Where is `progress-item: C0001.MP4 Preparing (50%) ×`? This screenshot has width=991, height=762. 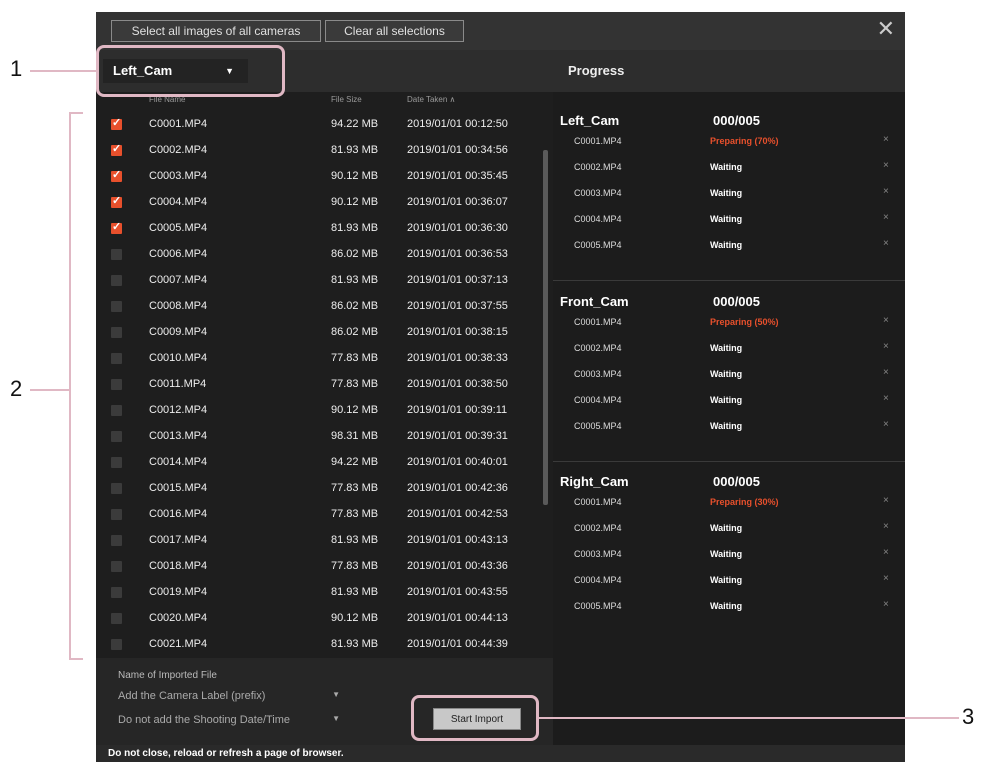 progress-item: C0001.MP4 Preparing (50%) × is located at coordinates (729, 325).